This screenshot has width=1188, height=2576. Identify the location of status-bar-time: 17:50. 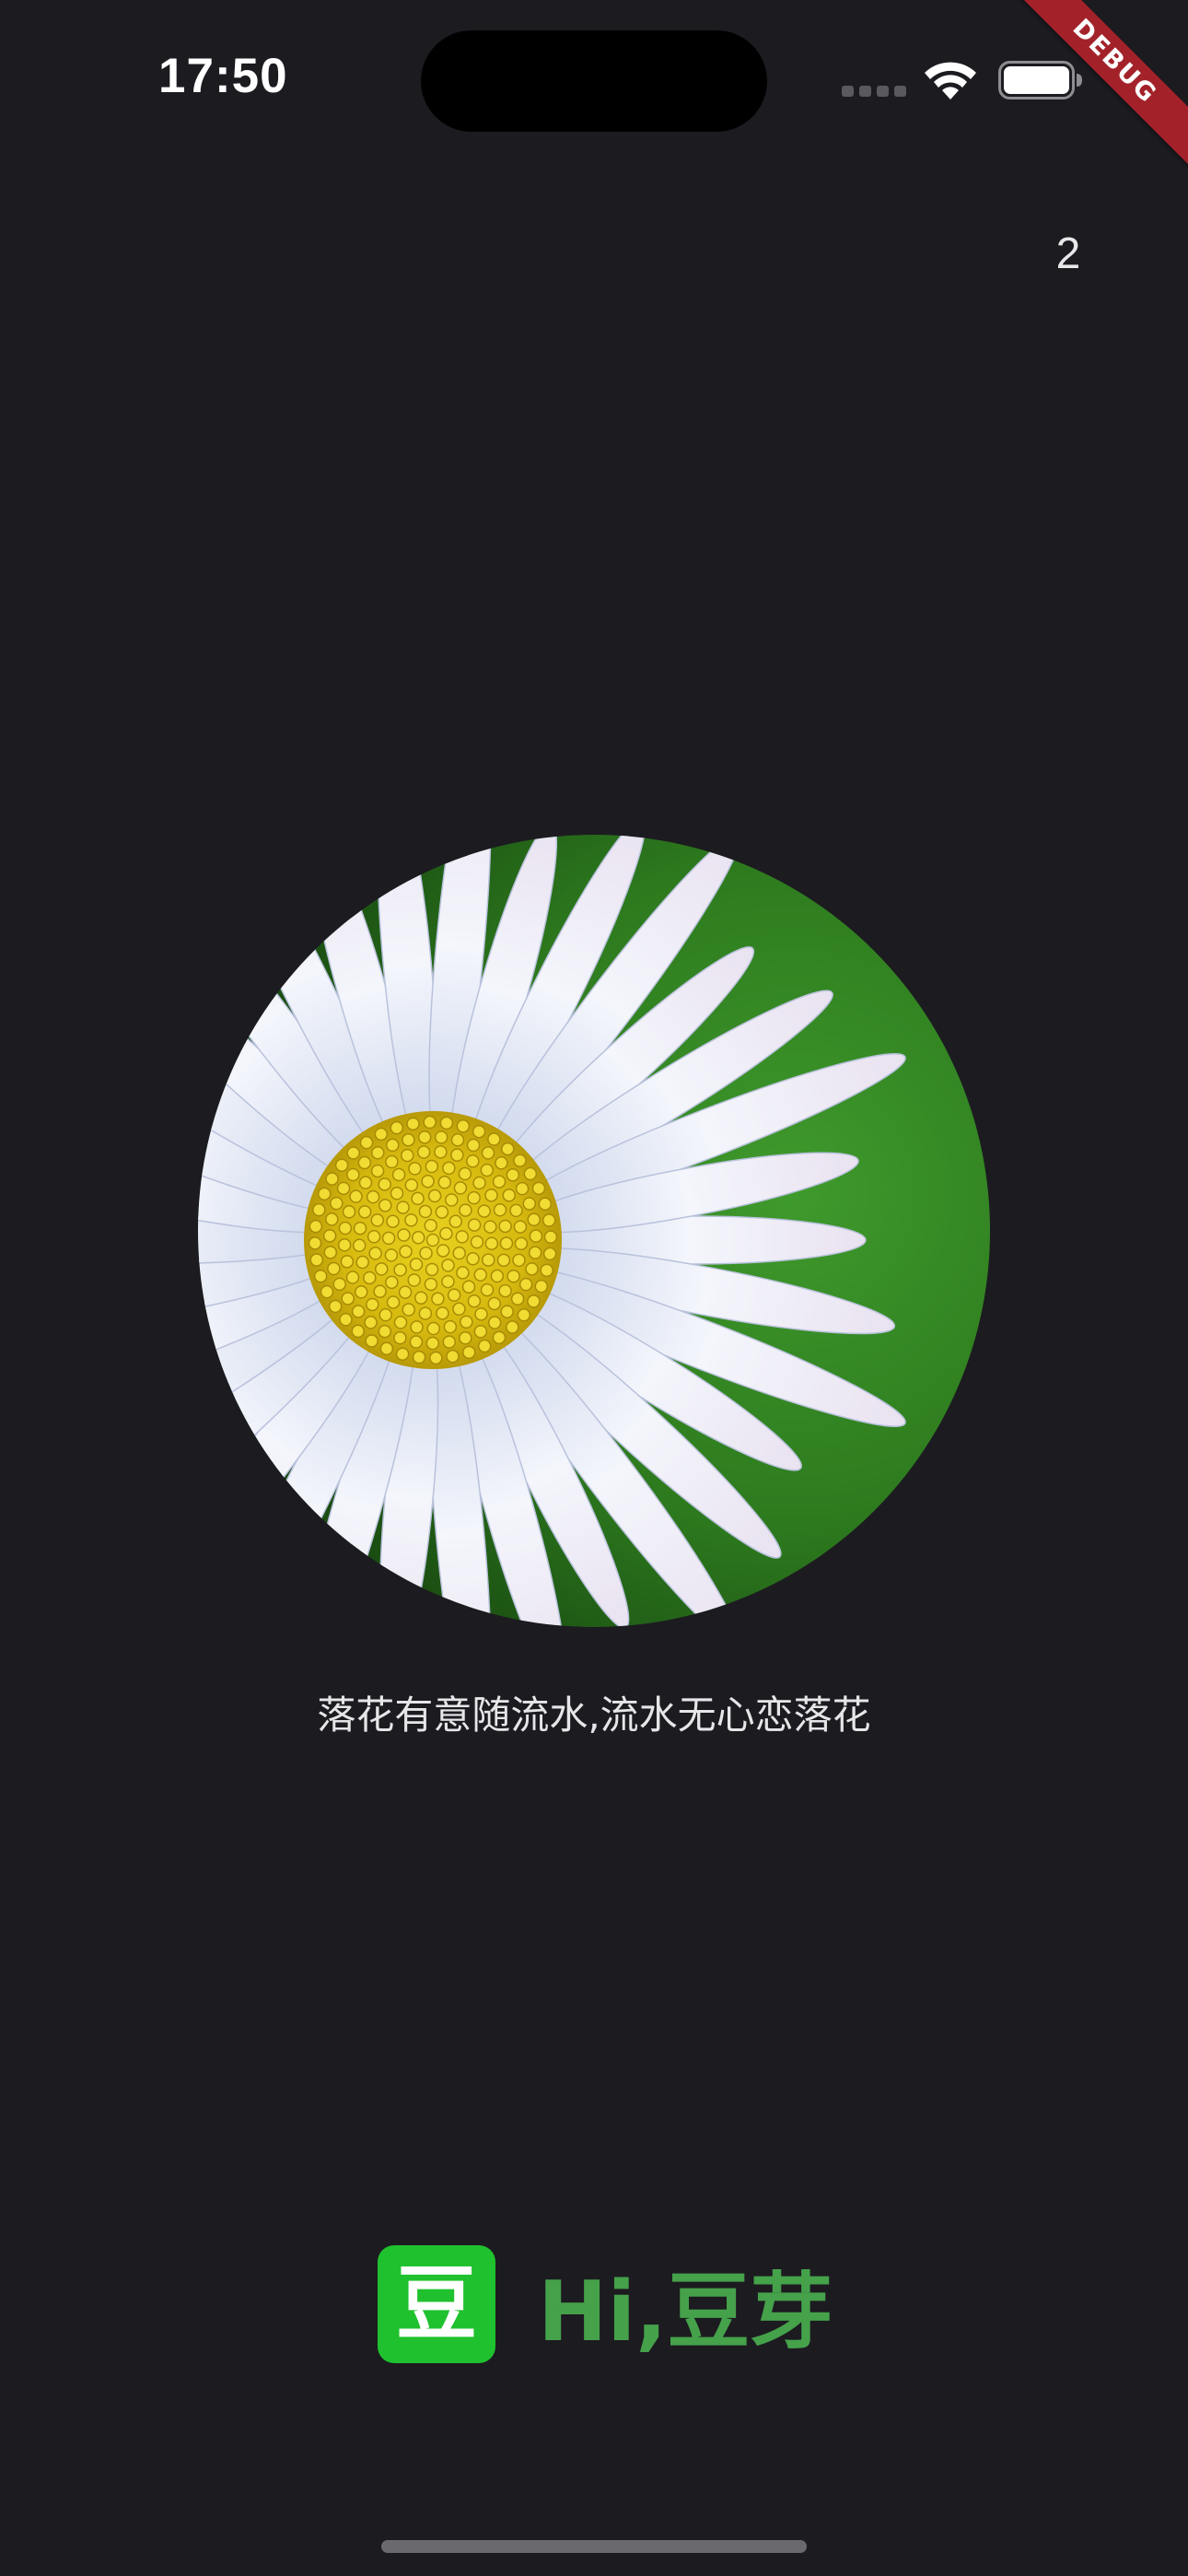
(223, 76).